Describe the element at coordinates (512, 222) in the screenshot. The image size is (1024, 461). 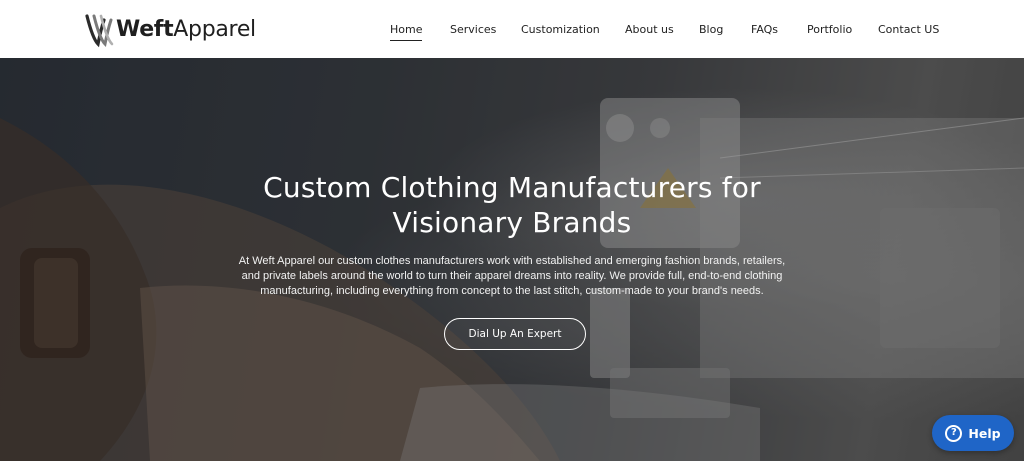
I see `hero-title-line-2: Visionary Brands` at that location.